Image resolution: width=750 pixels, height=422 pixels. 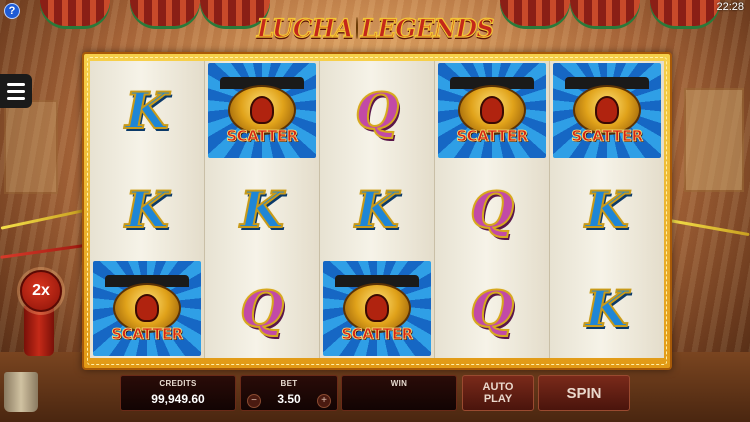 I want to click on reel-5: SCATTER K K, so click(x=607, y=209).